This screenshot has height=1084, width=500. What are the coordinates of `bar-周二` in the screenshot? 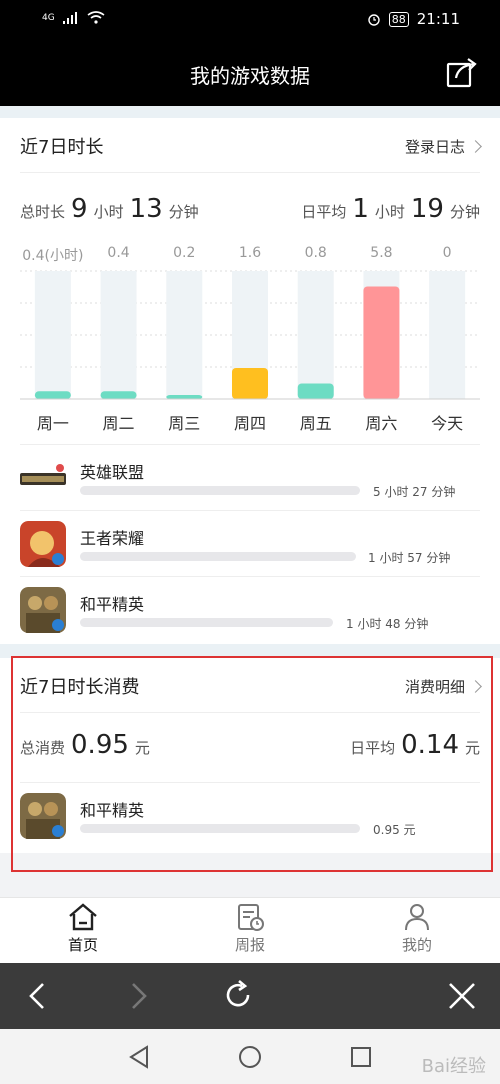 It's located at (118, 395).